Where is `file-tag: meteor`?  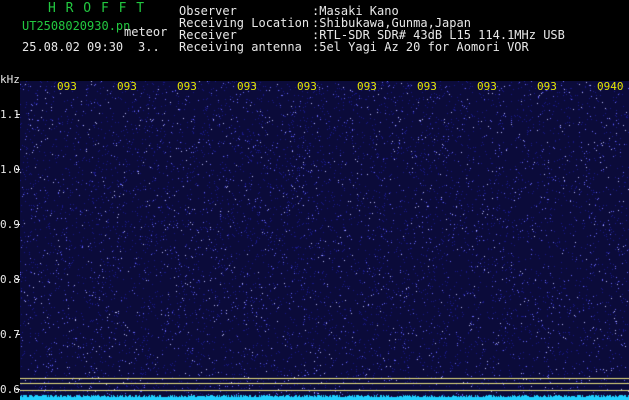 file-tag: meteor is located at coordinates (146, 32).